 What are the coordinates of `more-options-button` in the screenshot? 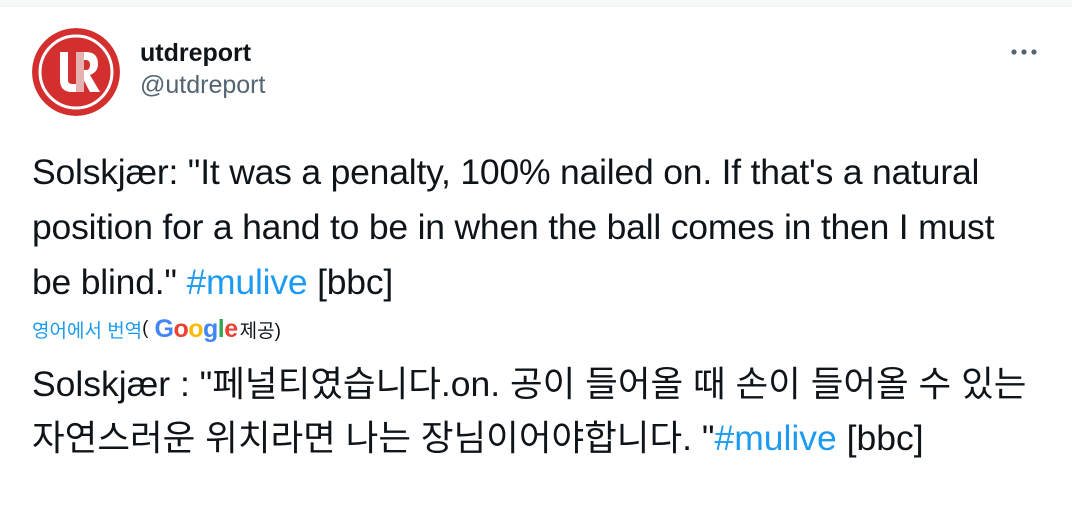 It's located at (1024, 52).